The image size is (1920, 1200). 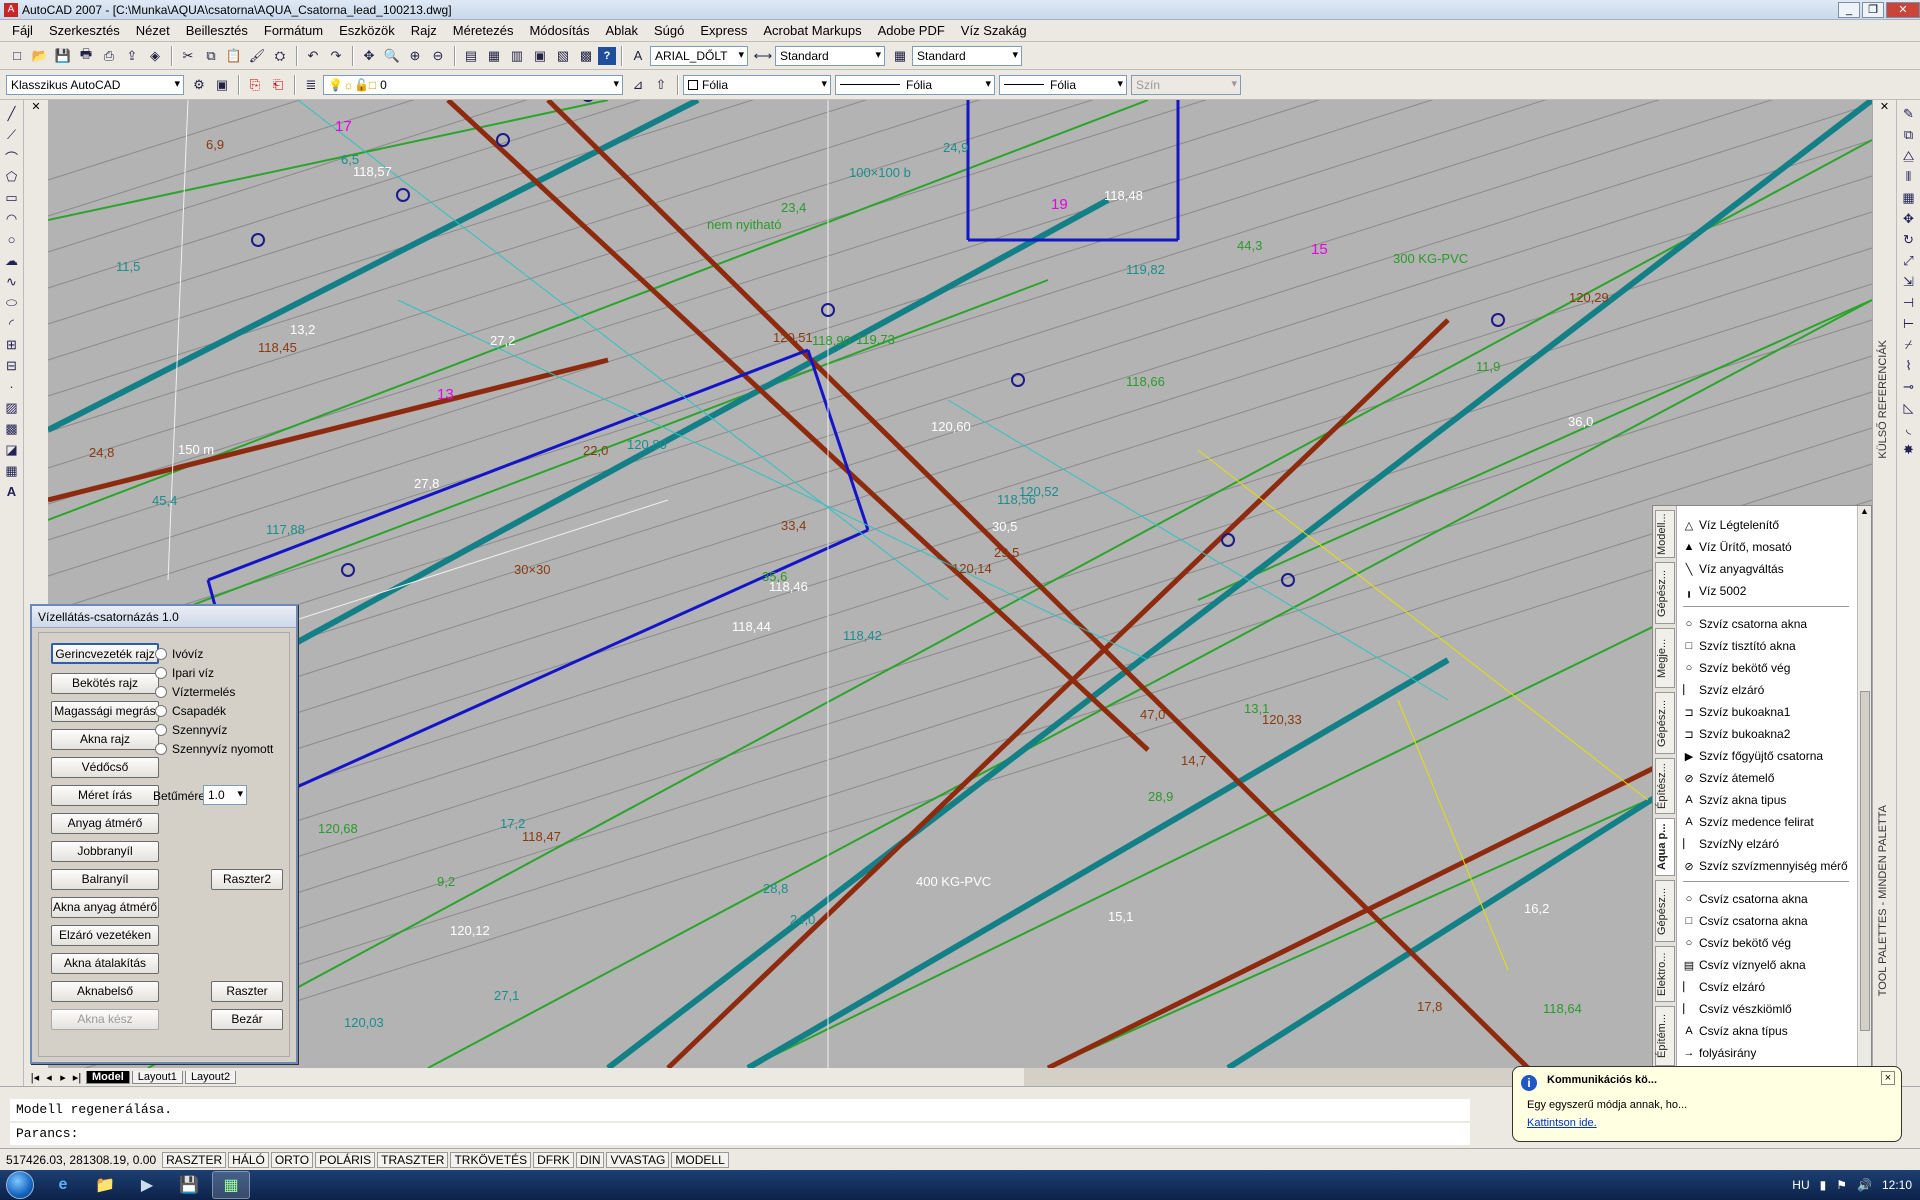 What do you see at coordinates (12, 137) in the screenshot?
I see `construction-line-icon: ⟋` at bounding box center [12, 137].